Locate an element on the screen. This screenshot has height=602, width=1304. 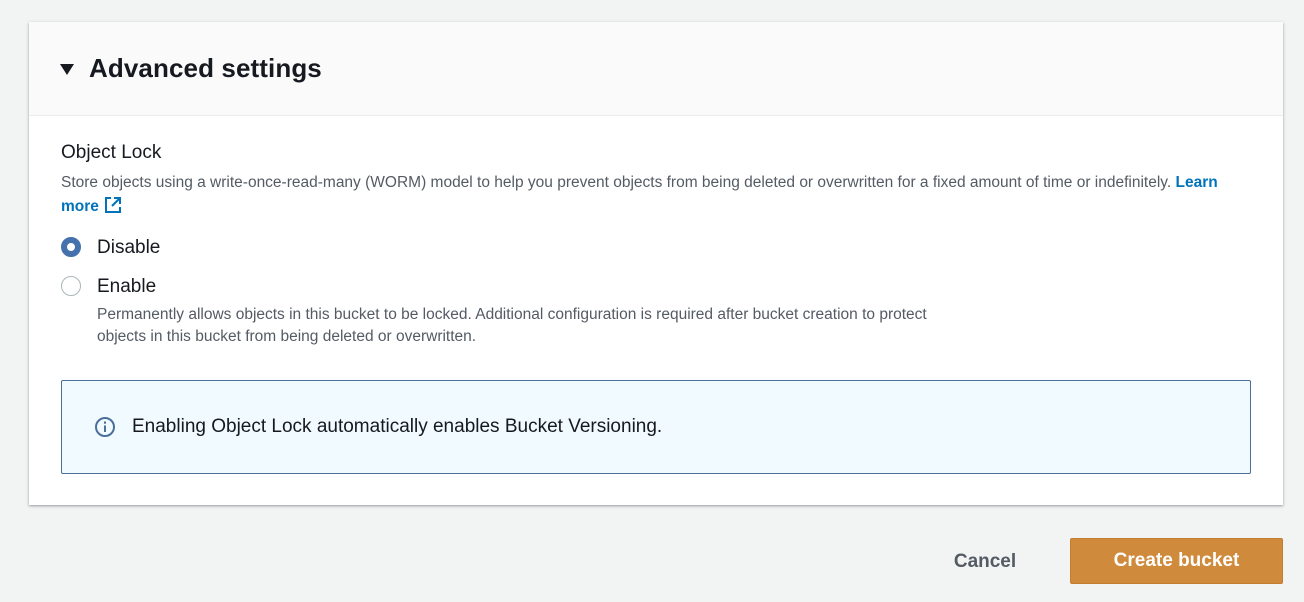
create-bucket-button: Create bucket is located at coordinates (1176, 561).